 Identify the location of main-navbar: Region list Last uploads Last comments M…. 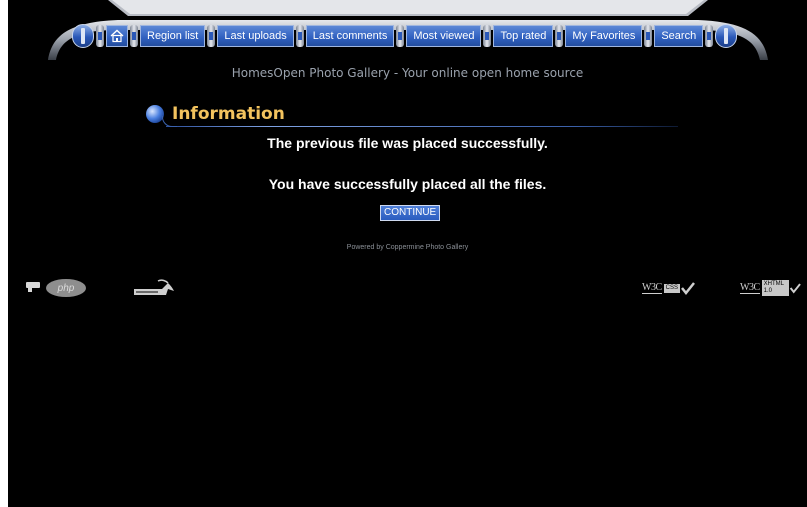
(405, 36).